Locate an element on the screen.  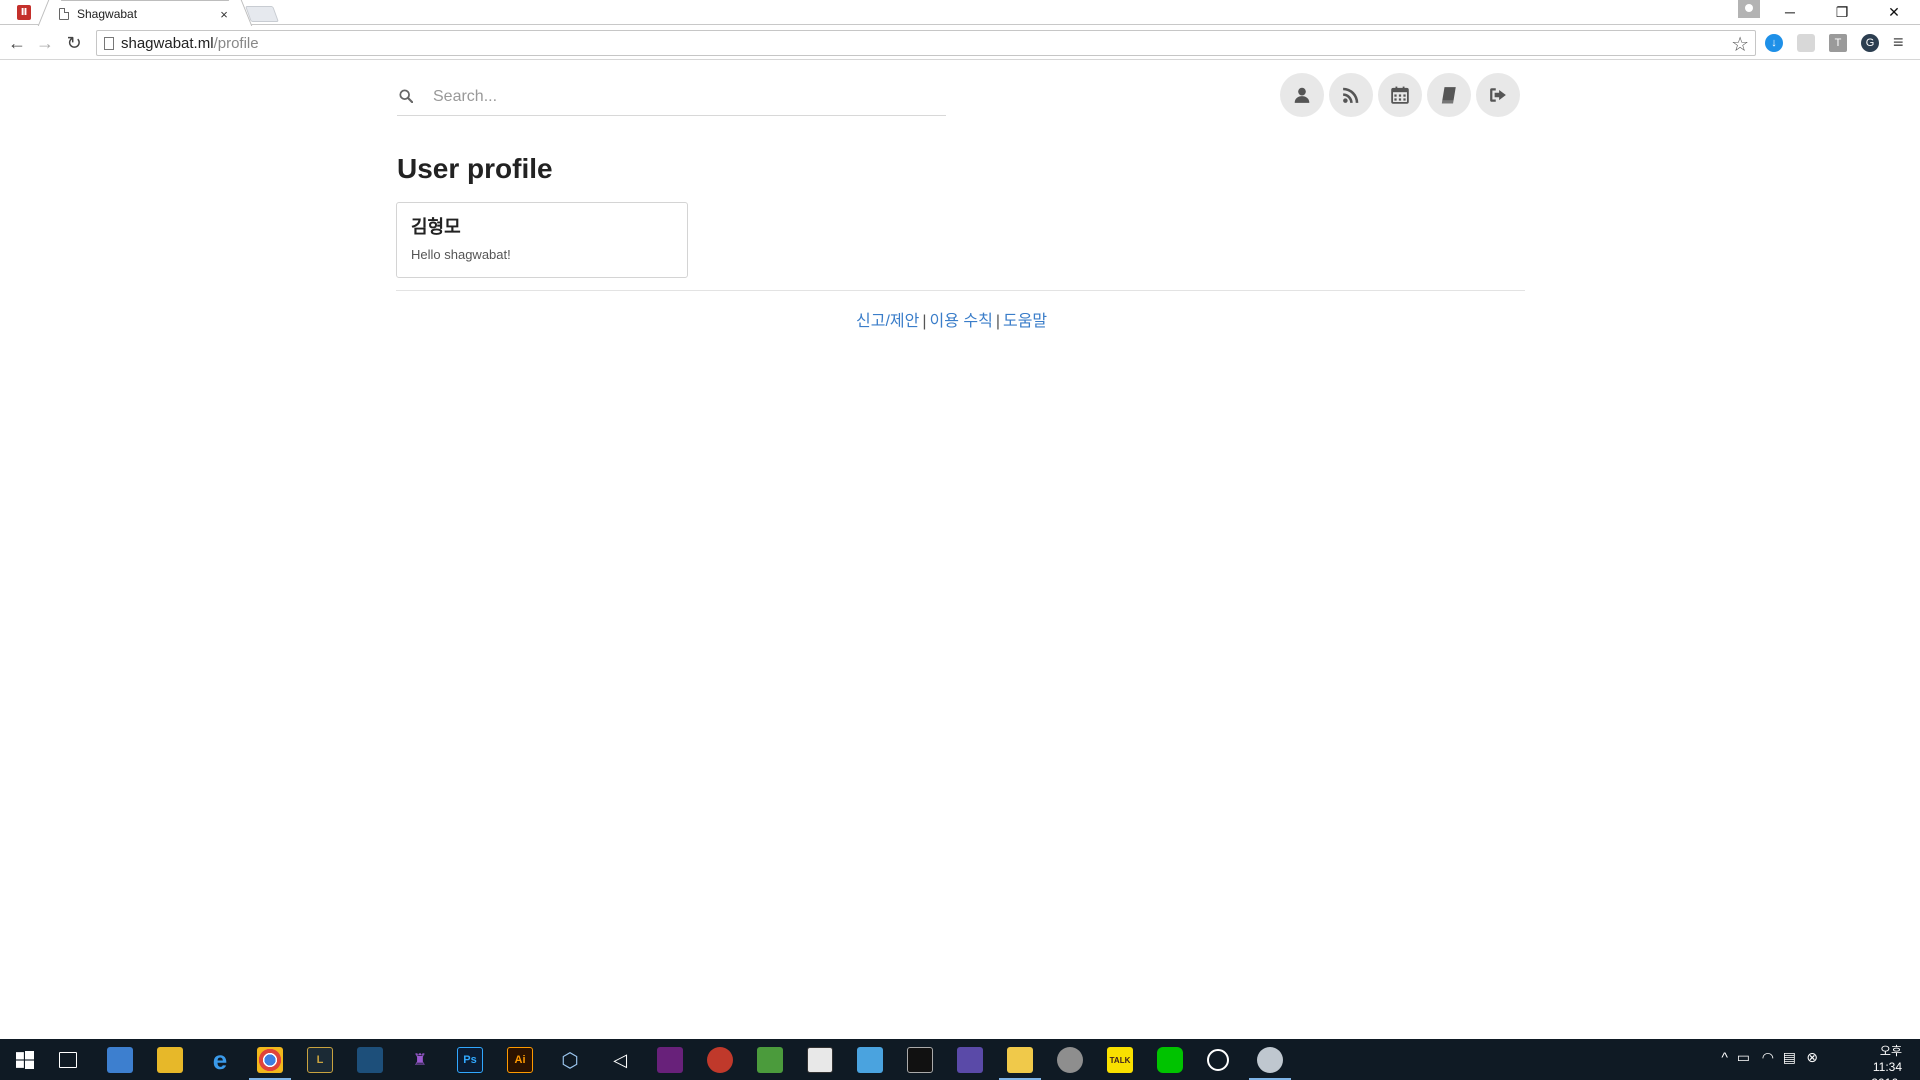
browser-toolbar: ← → ↻ shagwabat.ml/profile ☆ ↓ T G ≡ is located at coordinates (960, 43).